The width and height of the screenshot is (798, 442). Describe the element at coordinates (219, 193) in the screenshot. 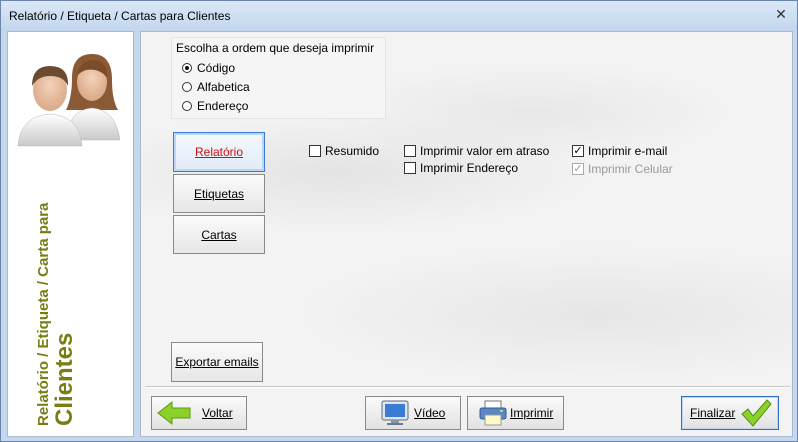

I see `etiquetas-button: Etiquetas` at that location.